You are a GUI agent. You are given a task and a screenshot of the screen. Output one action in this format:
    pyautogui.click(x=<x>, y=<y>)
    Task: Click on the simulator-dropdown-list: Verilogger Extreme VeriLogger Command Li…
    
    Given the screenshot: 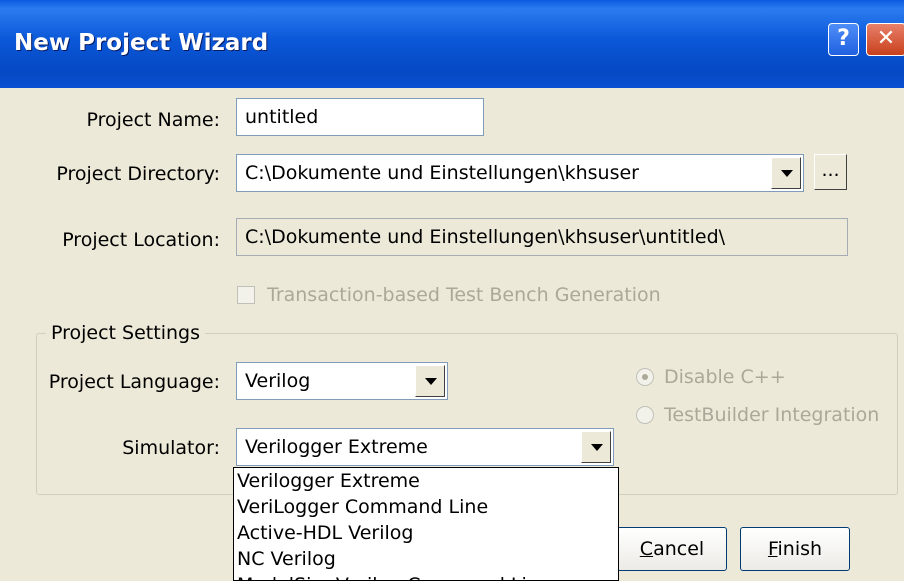 What is the action you would take?
    pyautogui.click(x=426, y=524)
    